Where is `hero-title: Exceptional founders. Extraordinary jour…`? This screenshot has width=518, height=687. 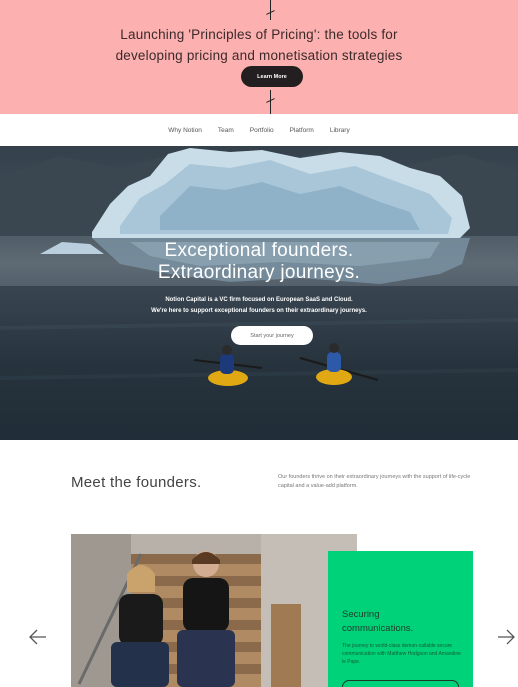
hero-title: Exceptional founders. Extraordinary jour… is located at coordinates (259, 262).